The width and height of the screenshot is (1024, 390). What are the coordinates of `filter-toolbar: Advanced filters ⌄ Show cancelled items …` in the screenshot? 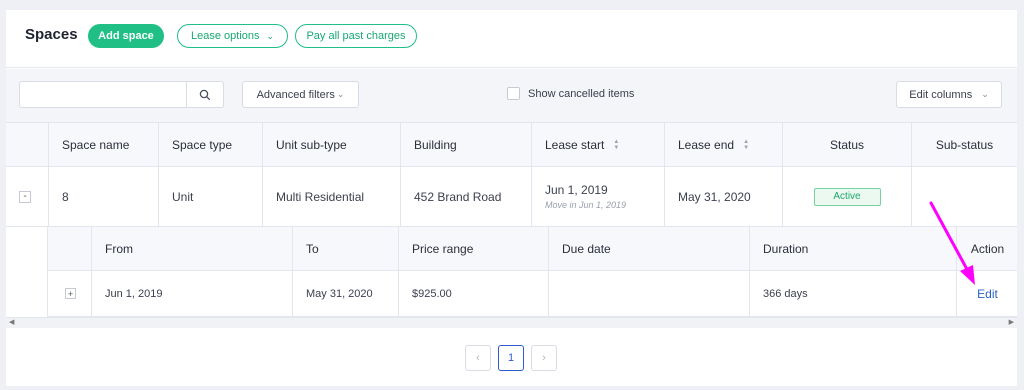 It's located at (511, 95).